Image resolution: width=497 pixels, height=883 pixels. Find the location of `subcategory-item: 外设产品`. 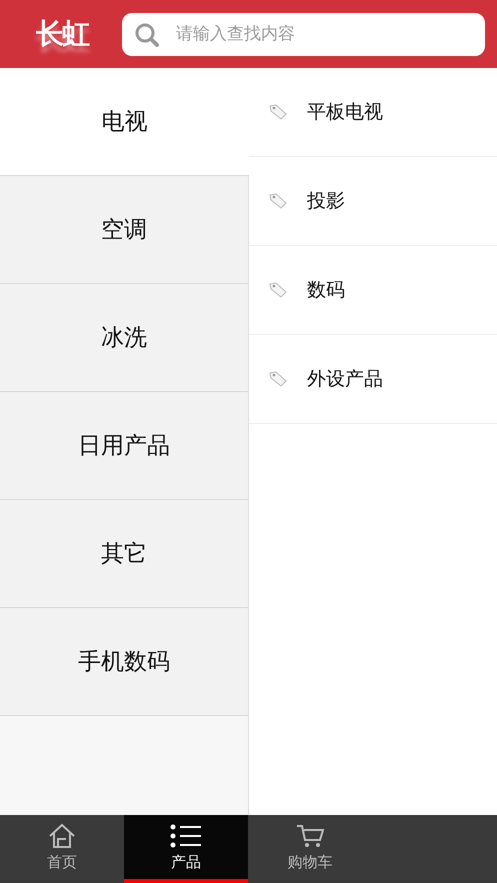

subcategory-item: 外设产品 is located at coordinates (345, 379).